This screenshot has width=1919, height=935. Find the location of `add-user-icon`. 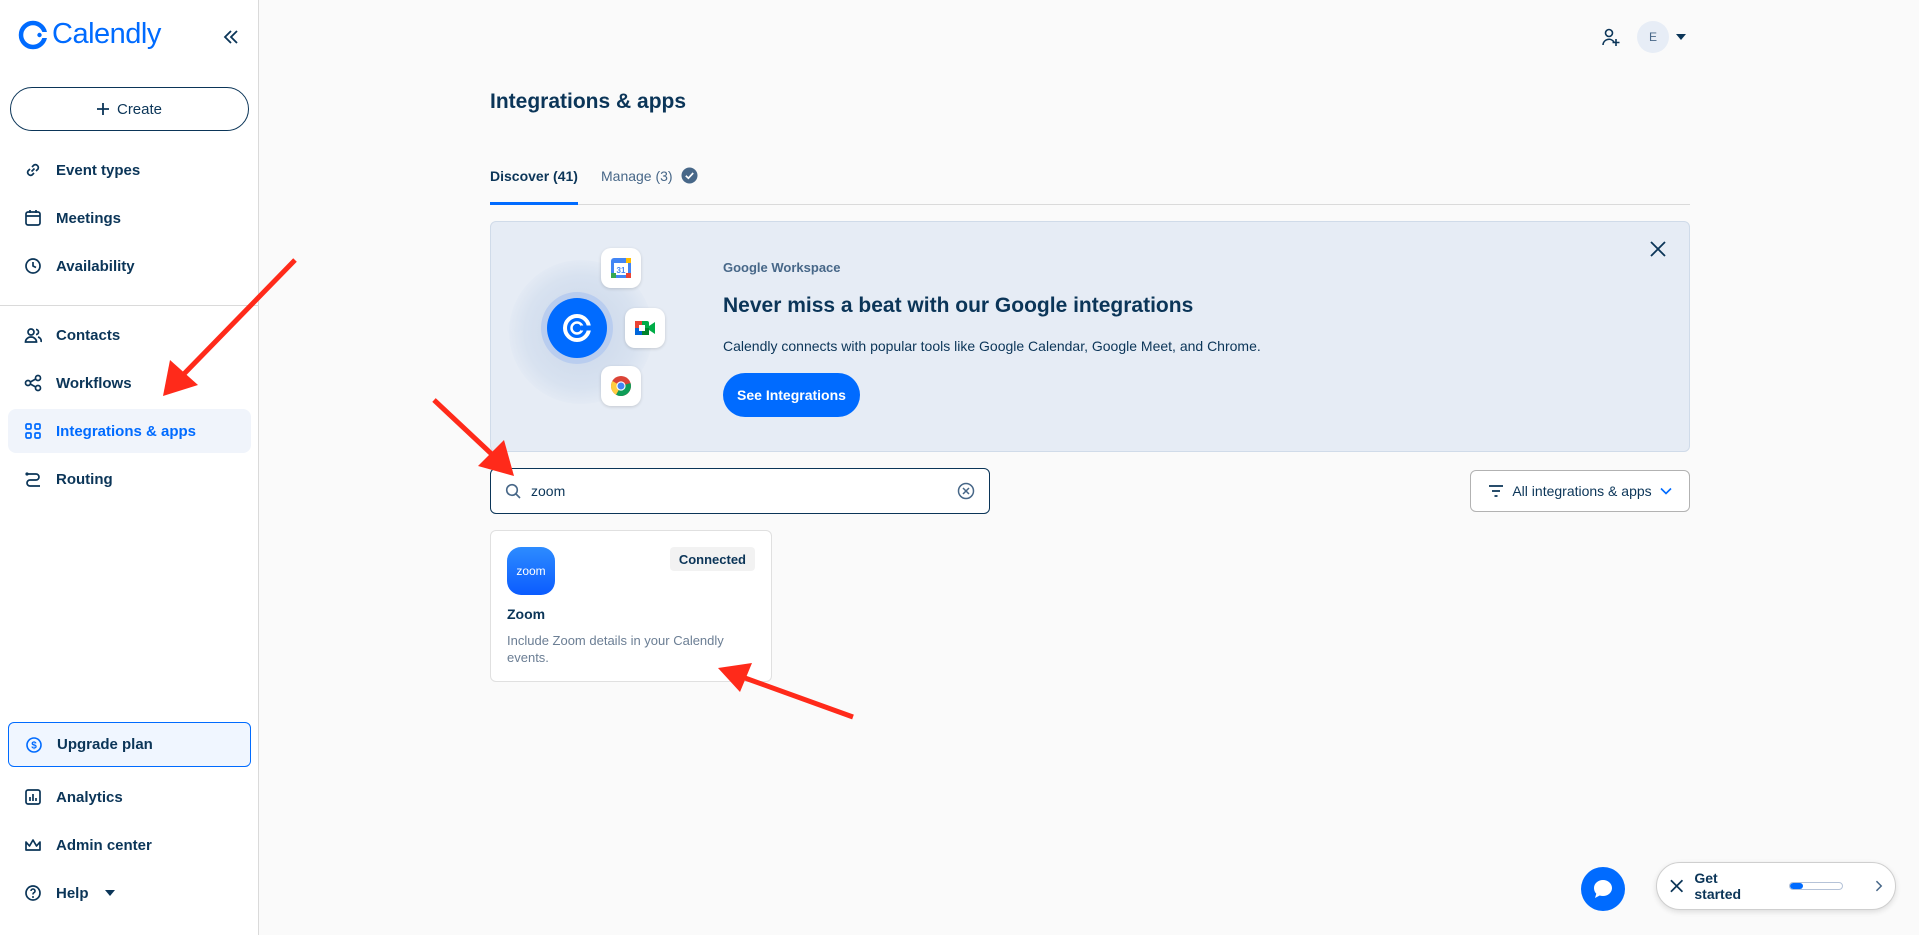

add-user-icon is located at coordinates (1611, 37).